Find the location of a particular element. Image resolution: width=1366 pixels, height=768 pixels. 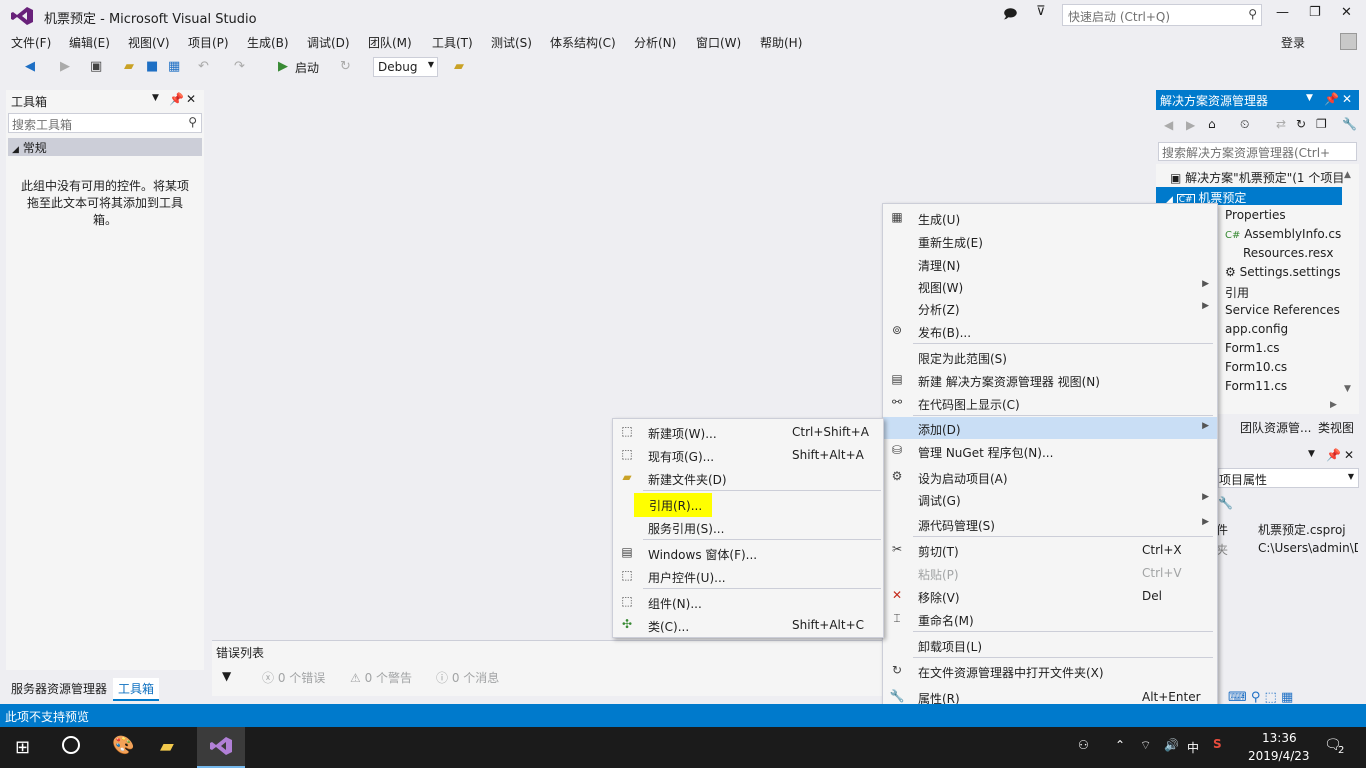

menu-item-new-view: ▤ 新建 解决方案资源管理器 视图(N) is located at coordinates (1050, 380).